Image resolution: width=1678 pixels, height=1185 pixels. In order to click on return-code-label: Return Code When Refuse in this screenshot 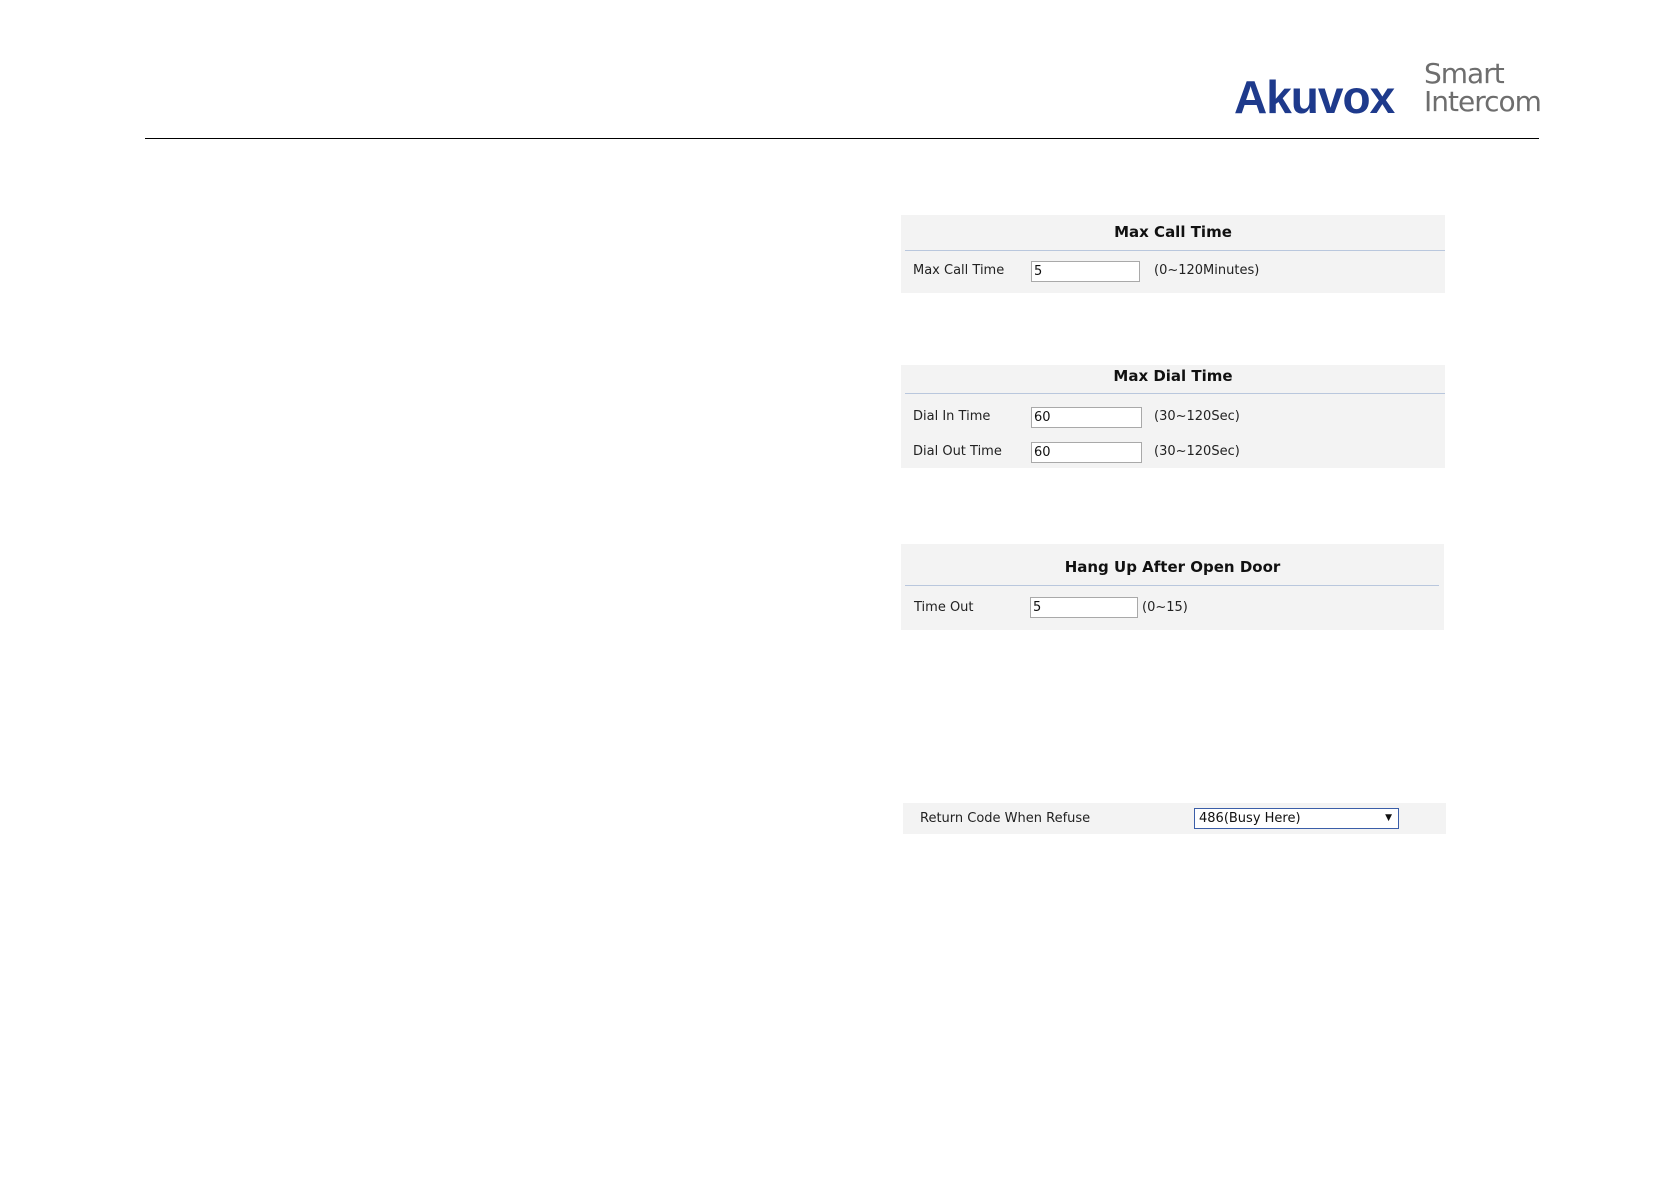, I will do `click(1005, 818)`.